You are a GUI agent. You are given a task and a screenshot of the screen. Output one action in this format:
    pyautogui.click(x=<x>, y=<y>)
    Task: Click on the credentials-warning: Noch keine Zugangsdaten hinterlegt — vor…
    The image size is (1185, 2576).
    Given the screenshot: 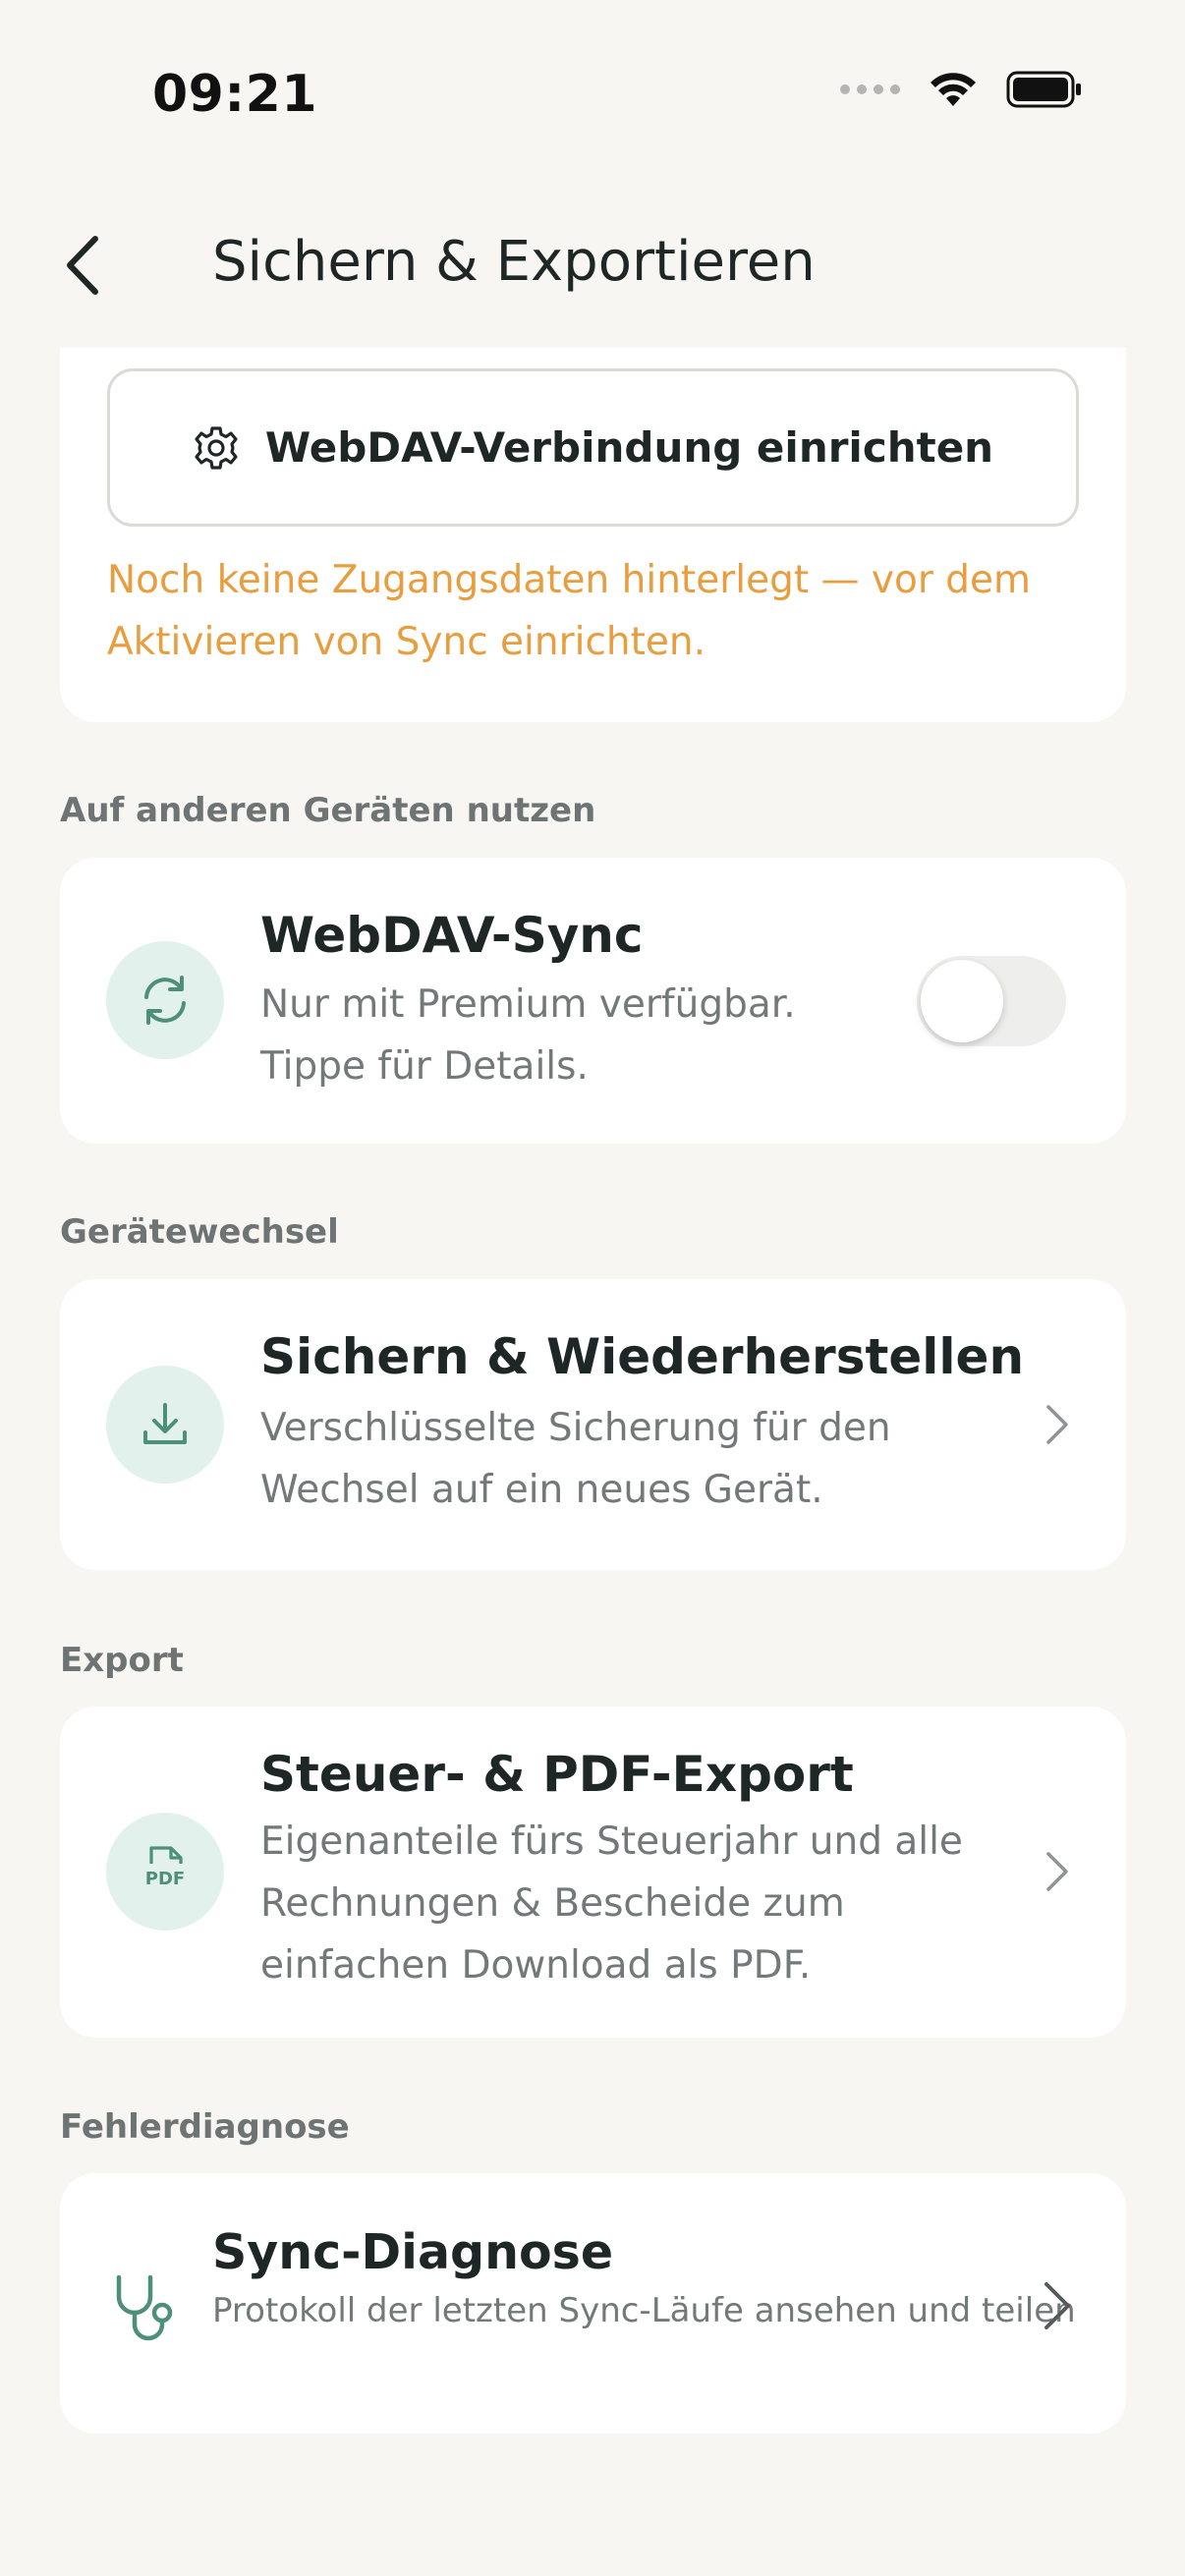 What is the action you would take?
    pyautogui.click(x=569, y=611)
    